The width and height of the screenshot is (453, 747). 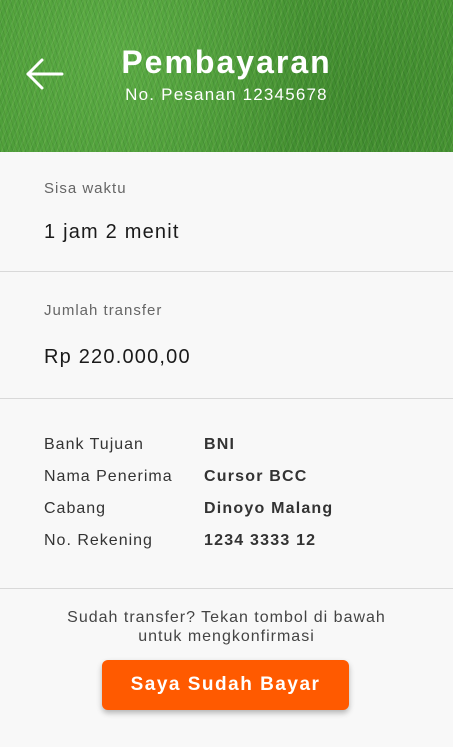 I want to click on detail-row-recipient: Nama Penerima Cursor BCC, so click(x=226, y=479).